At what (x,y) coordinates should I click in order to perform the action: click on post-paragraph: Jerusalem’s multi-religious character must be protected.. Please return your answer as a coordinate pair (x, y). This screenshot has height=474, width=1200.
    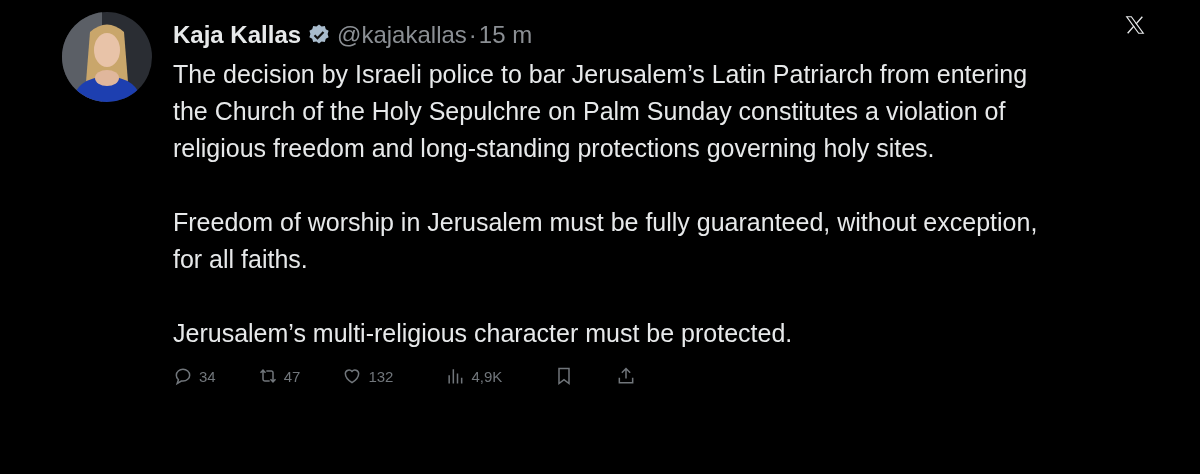
    Looking at the image, I should click on (483, 333).